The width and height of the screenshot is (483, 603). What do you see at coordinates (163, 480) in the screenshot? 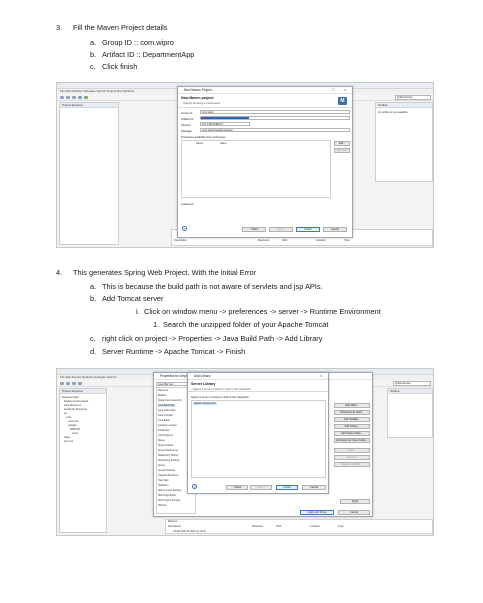
I see `category-item: Task Tags` at bounding box center [163, 480].